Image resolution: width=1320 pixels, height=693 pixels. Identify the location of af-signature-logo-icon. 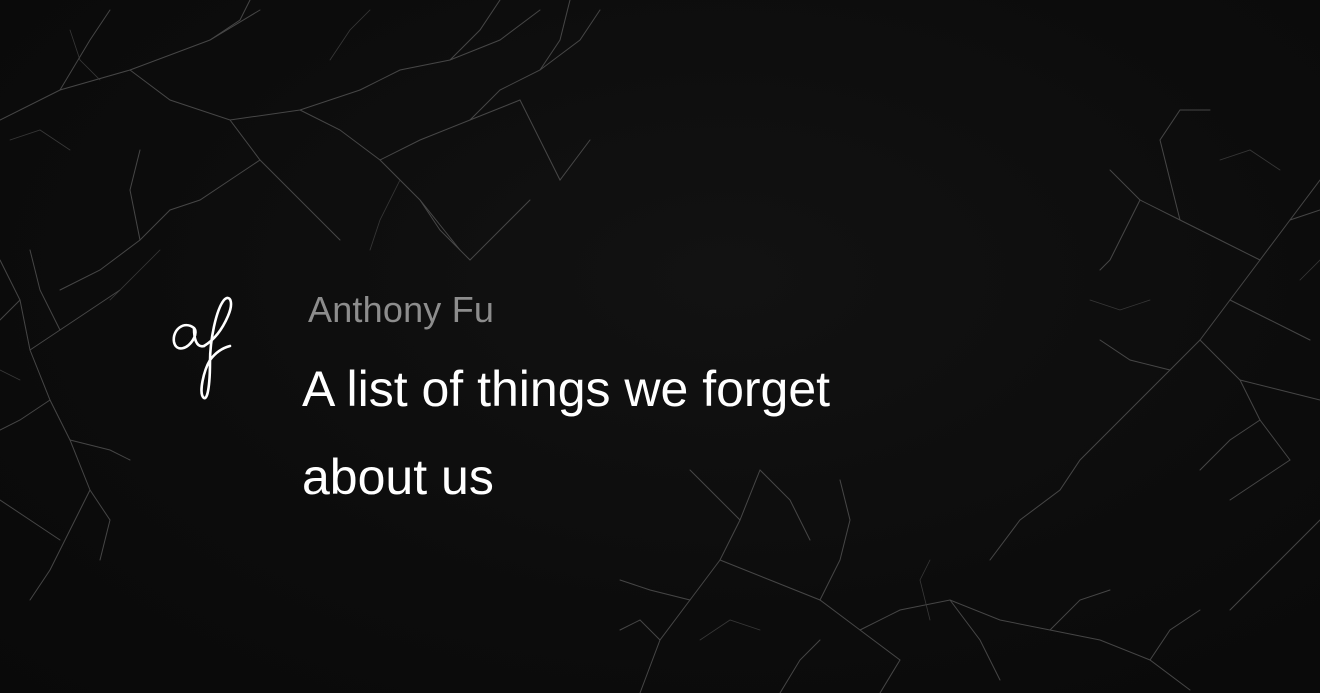
(202, 348).